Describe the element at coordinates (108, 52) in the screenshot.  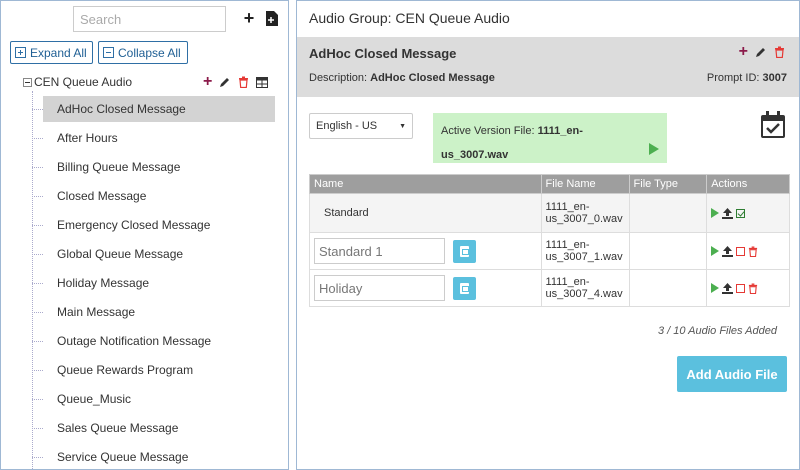
I see `collapse-icon` at that location.